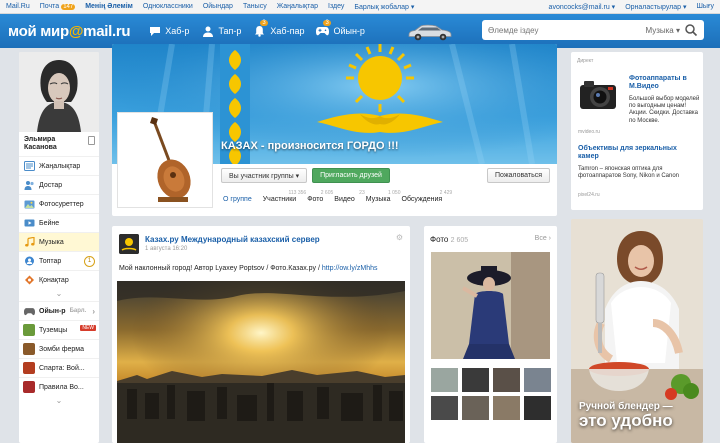 The width and height of the screenshot is (720, 443). I want to click on ad-domain-mvideo: mvideo.ru, so click(589, 132).